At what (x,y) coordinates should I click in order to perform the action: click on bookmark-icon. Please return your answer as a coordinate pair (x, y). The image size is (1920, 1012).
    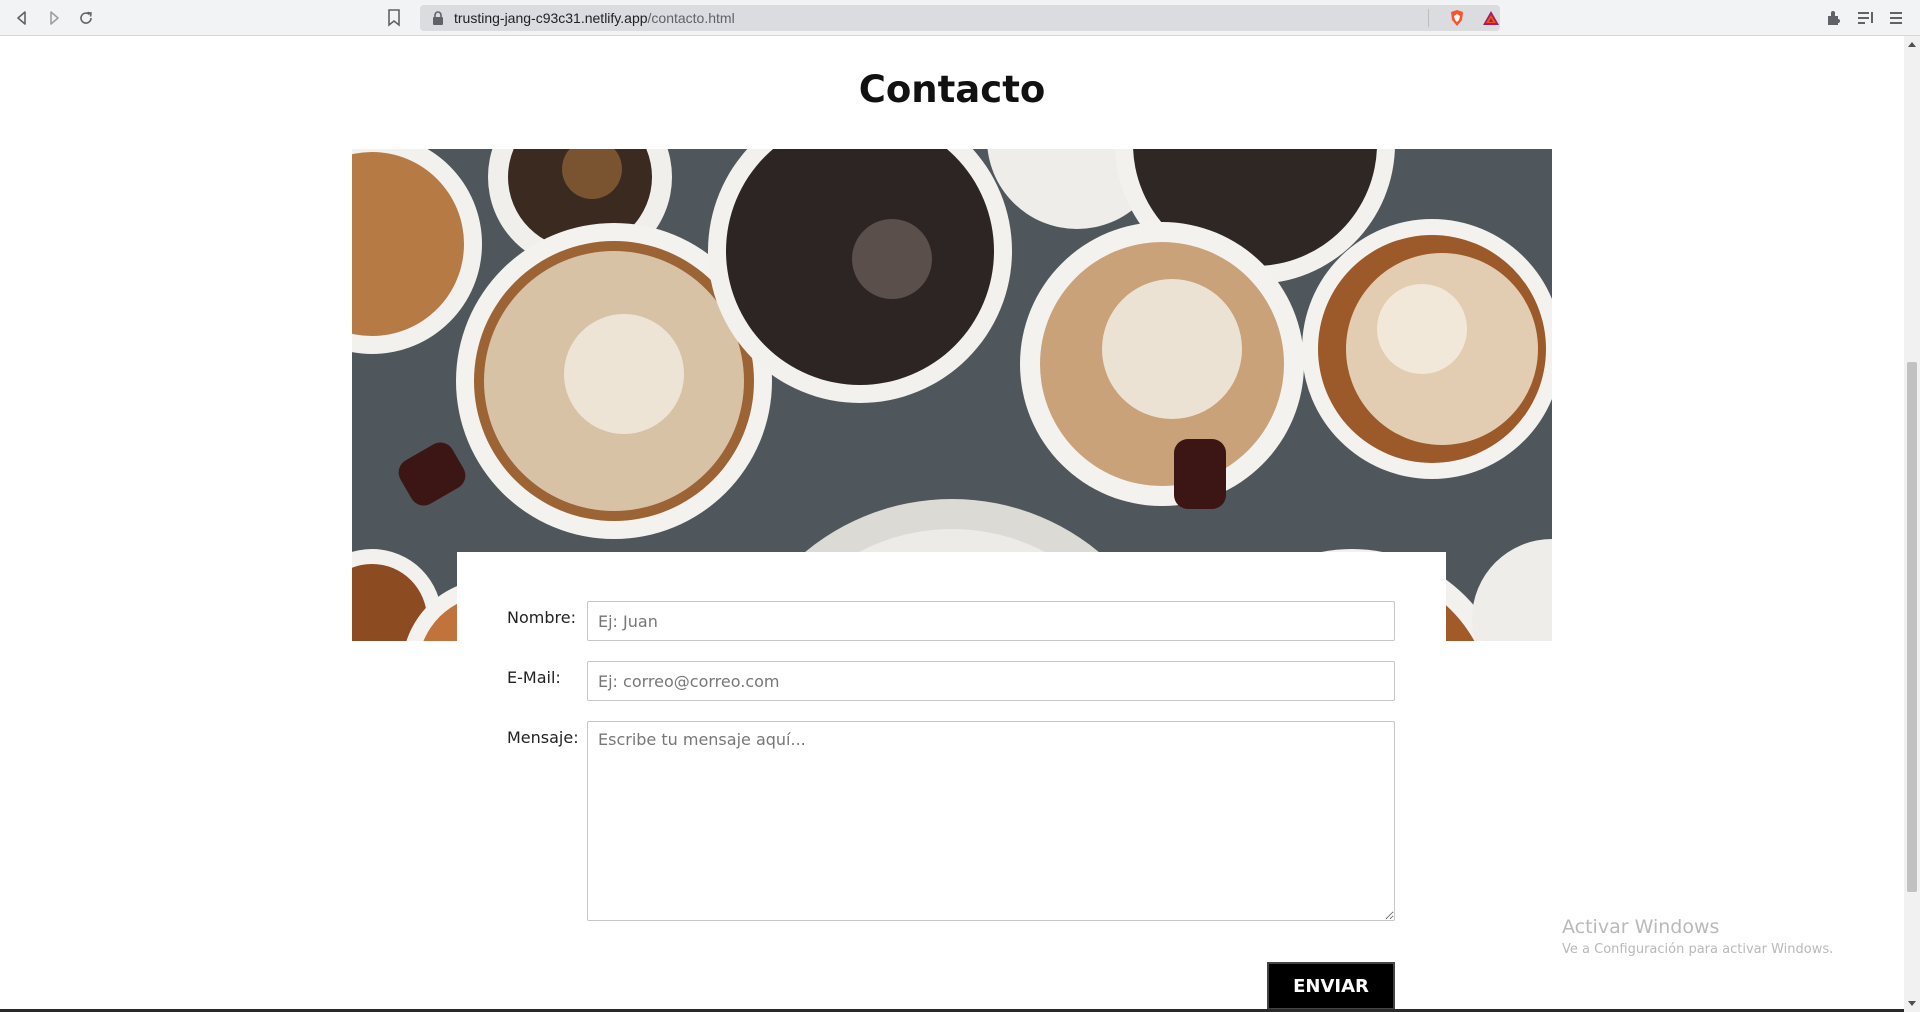
    Looking at the image, I should click on (394, 18).